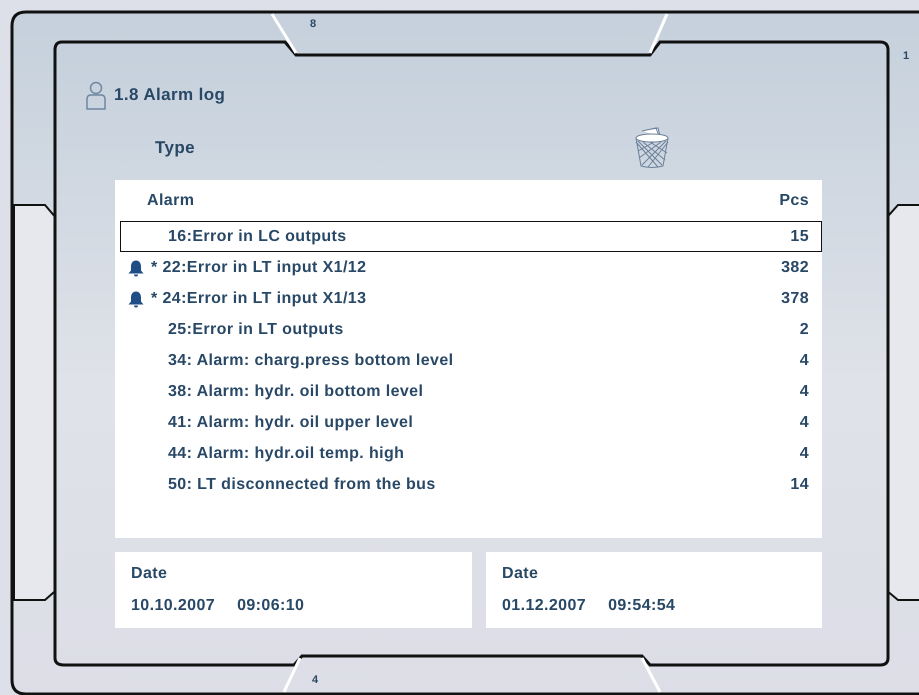 The height and width of the screenshot is (695, 919). Describe the element at coordinates (471, 329) in the screenshot. I see `alarm-row: 25:Error in LT outputs 2` at that location.